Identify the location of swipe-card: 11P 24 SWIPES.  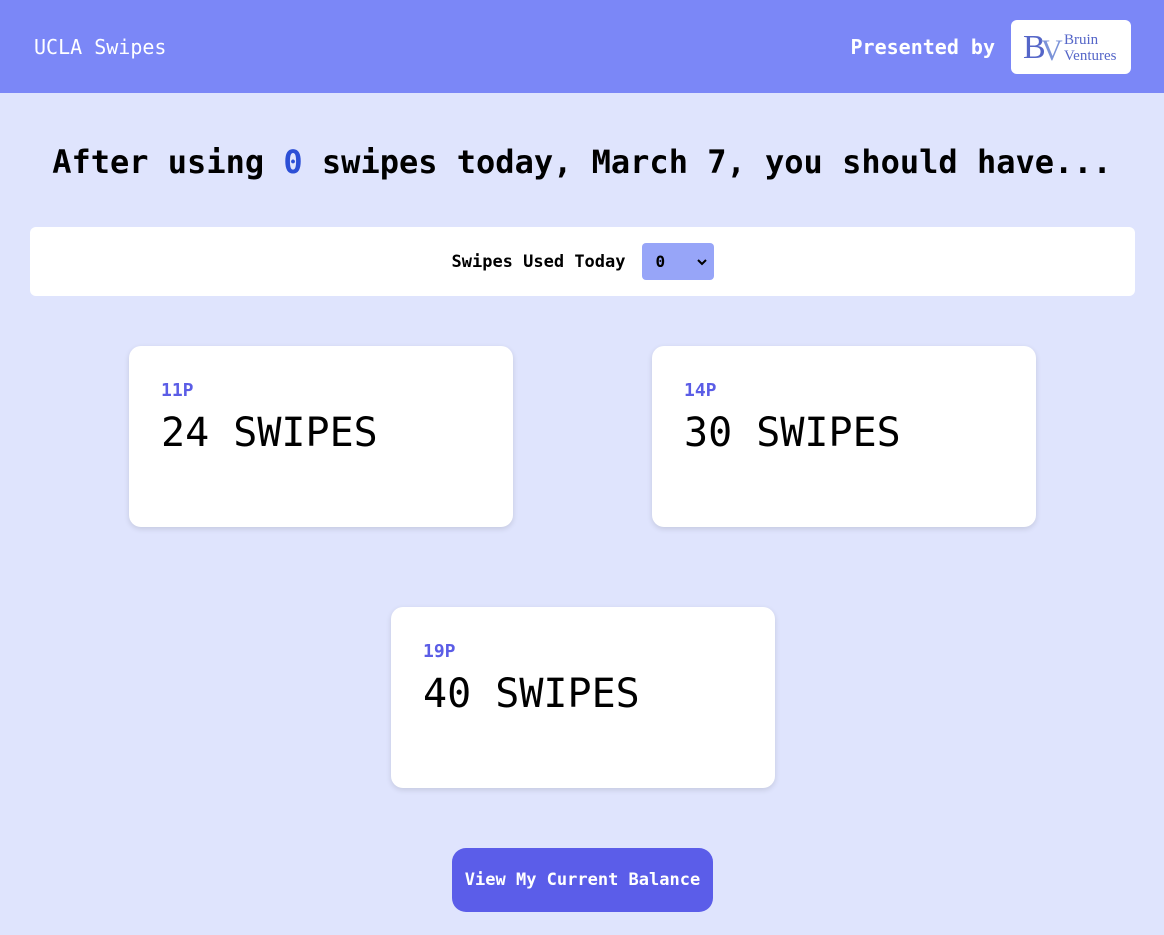
(321, 436).